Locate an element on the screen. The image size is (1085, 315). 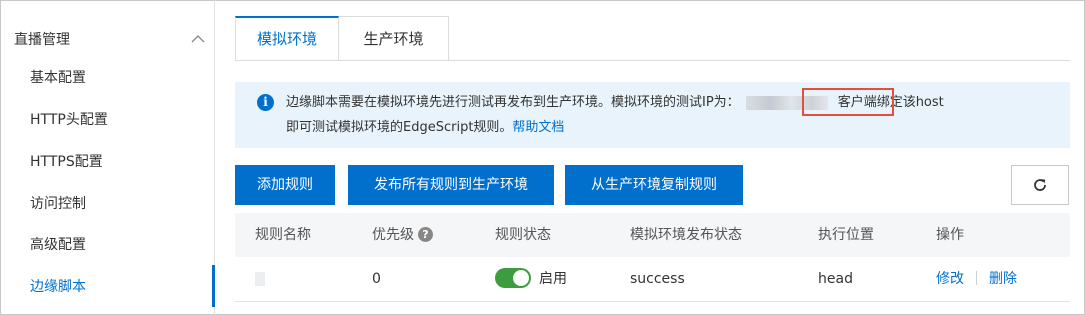
table-row: 0 启用 success head 修改 删除 is located at coordinates (652, 279).